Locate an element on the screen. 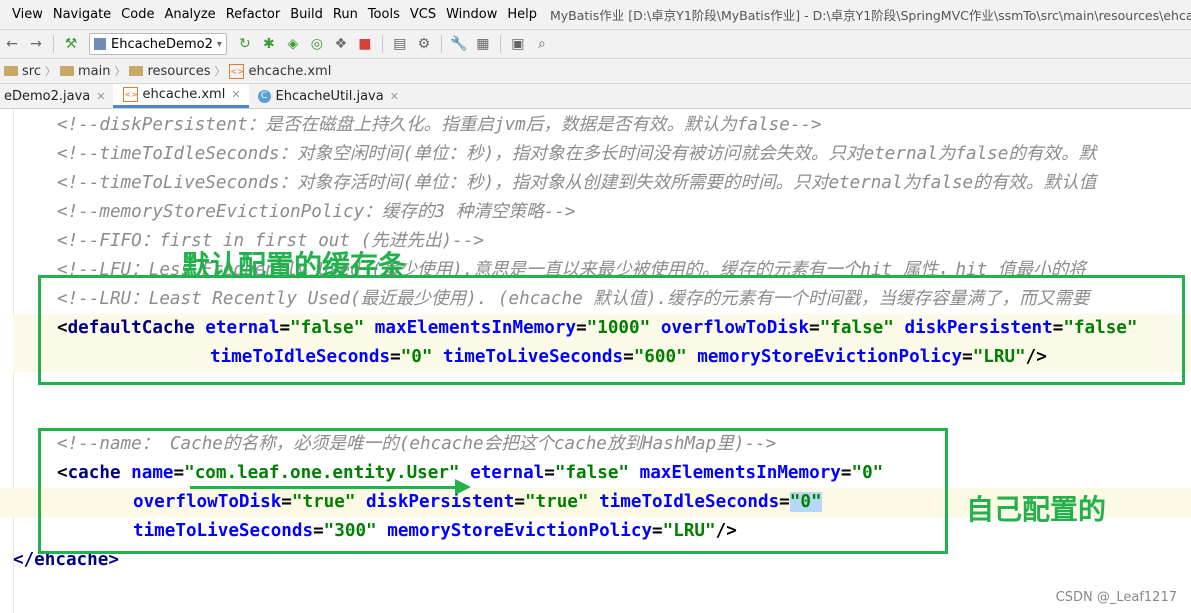  tab-ehcache-xml: <> ehcache.xml ✕ is located at coordinates (181, 96).